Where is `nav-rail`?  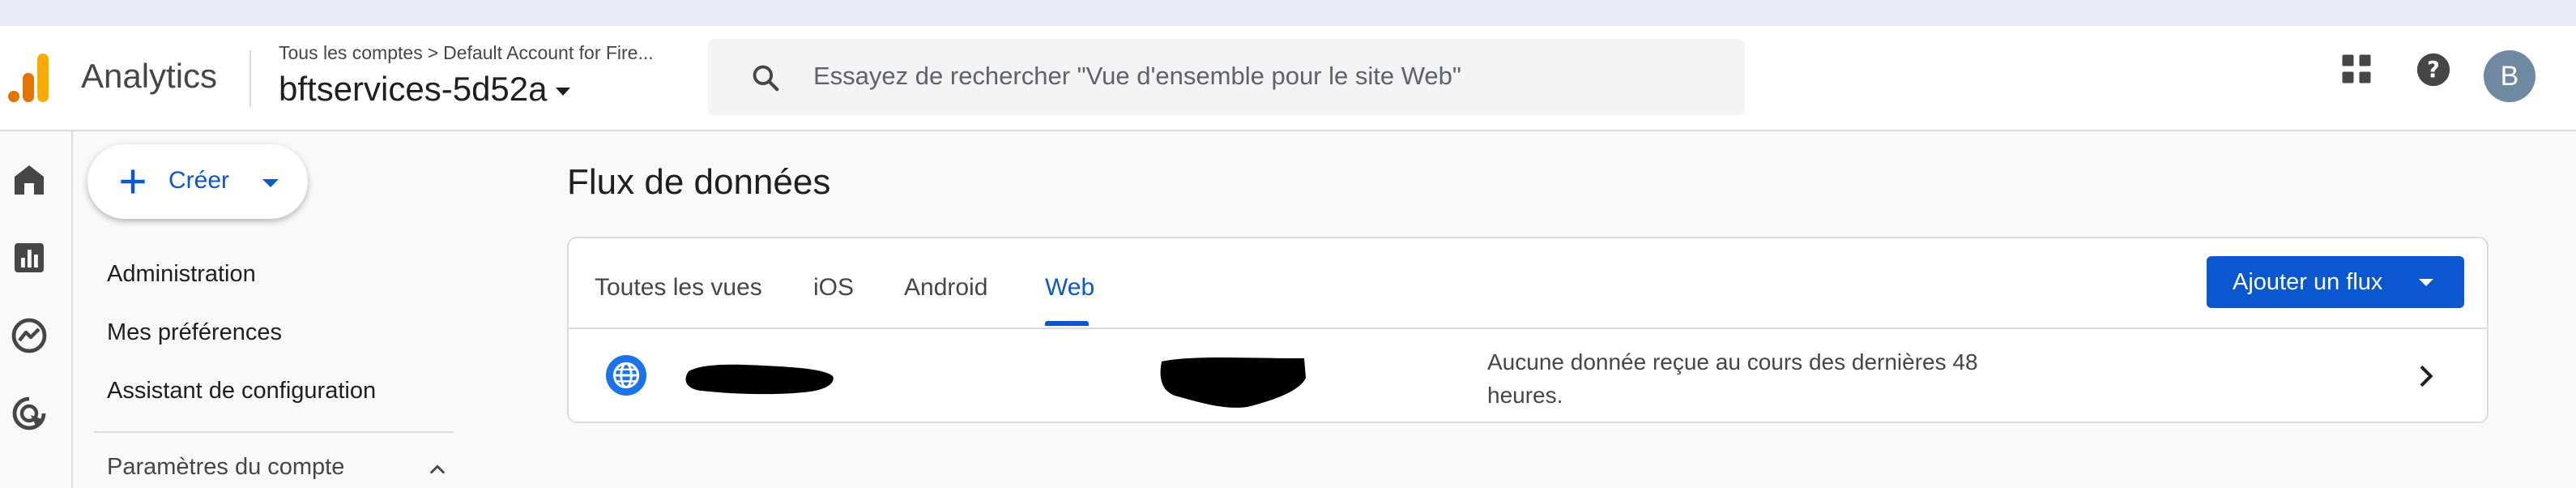 nav-rail is located at coordinates (36, 309).